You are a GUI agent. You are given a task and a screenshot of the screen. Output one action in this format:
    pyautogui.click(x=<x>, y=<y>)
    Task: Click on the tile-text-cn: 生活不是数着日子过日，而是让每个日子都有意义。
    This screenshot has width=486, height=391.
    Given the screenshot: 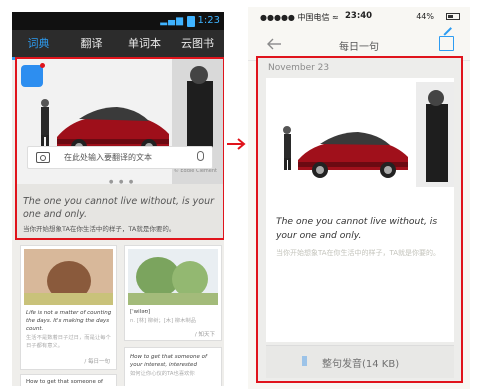 What is the action you would take?
    pyautogui.click(x=68, y=342)
    